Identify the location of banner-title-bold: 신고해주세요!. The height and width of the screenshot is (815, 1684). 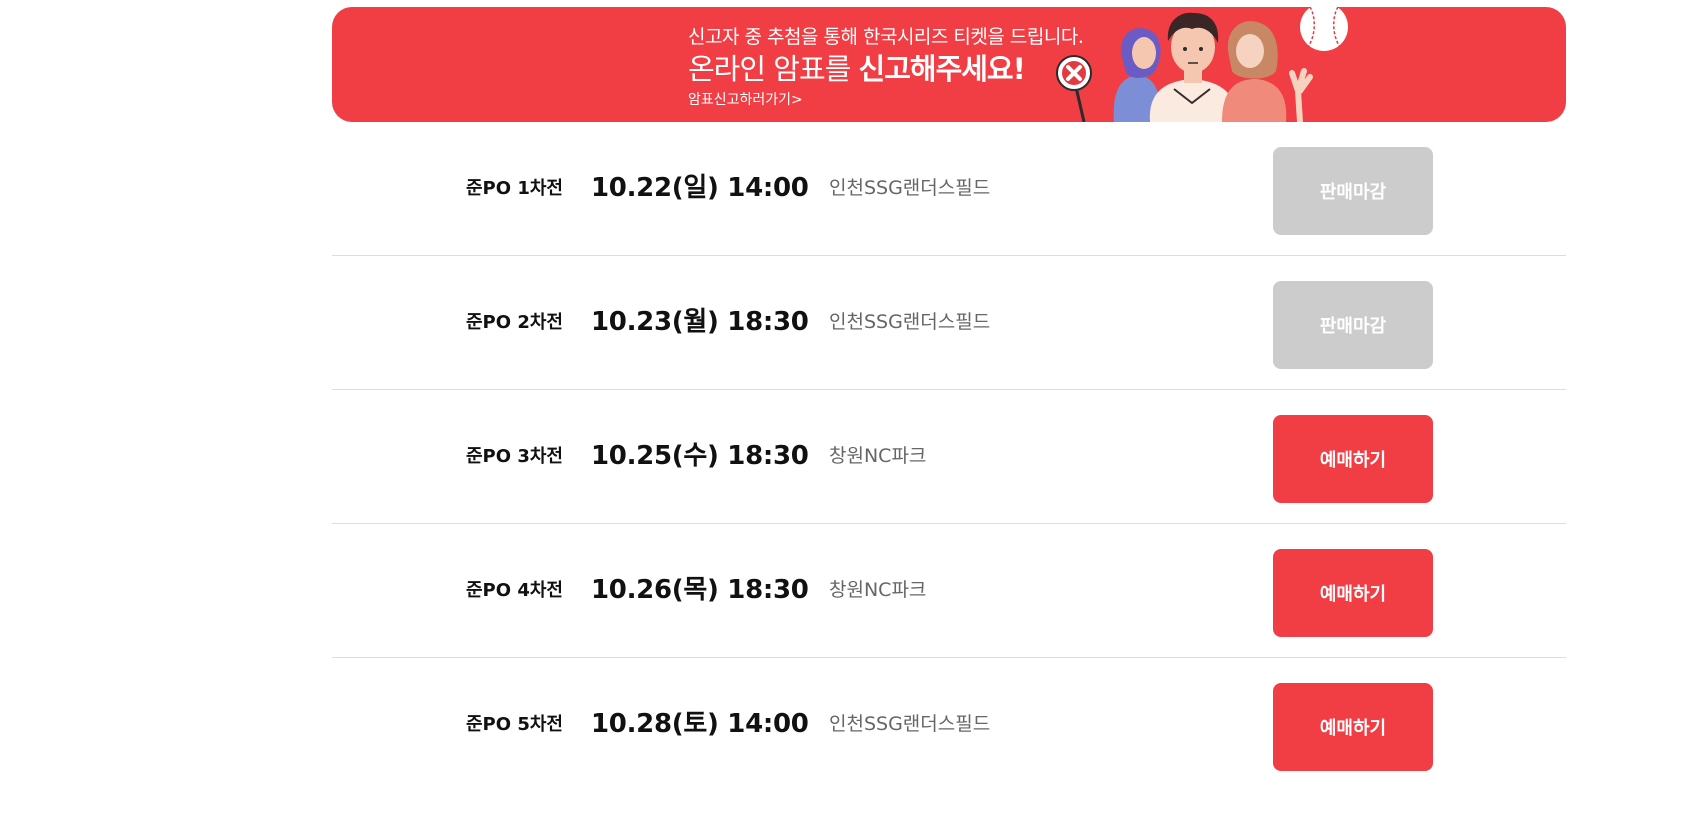
(942, 69).